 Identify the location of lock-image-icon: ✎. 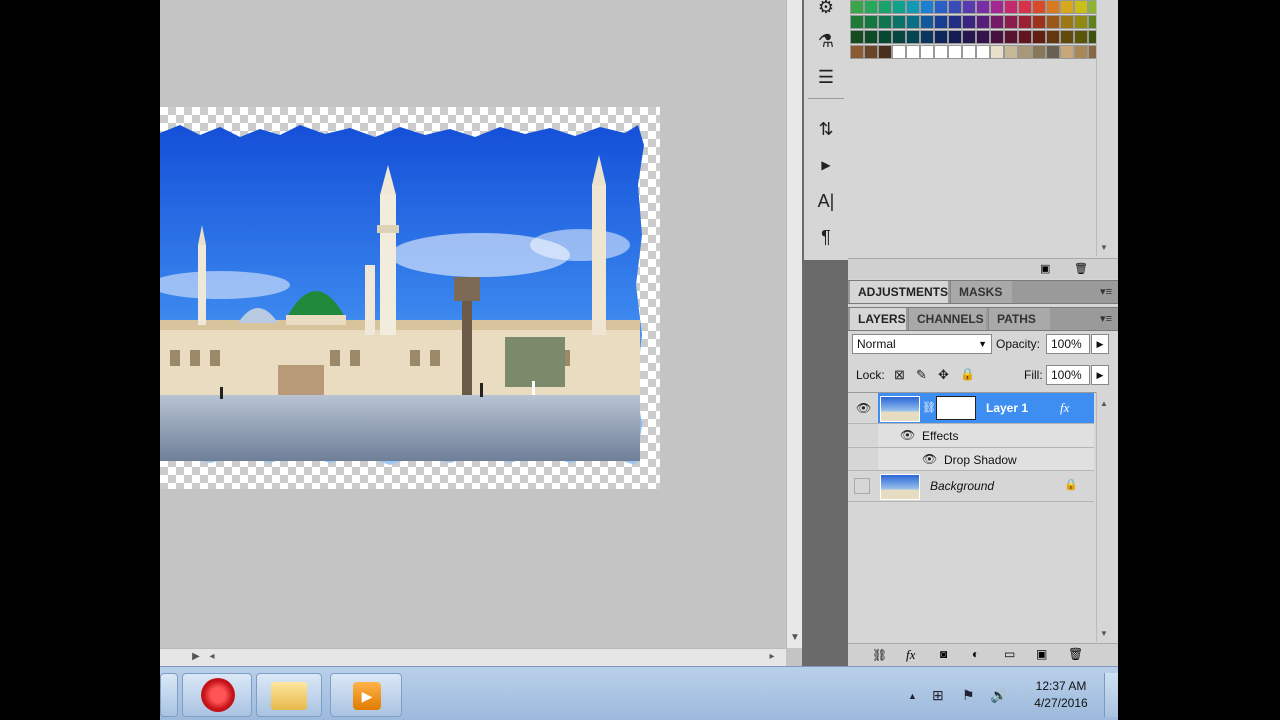
(921, 375).